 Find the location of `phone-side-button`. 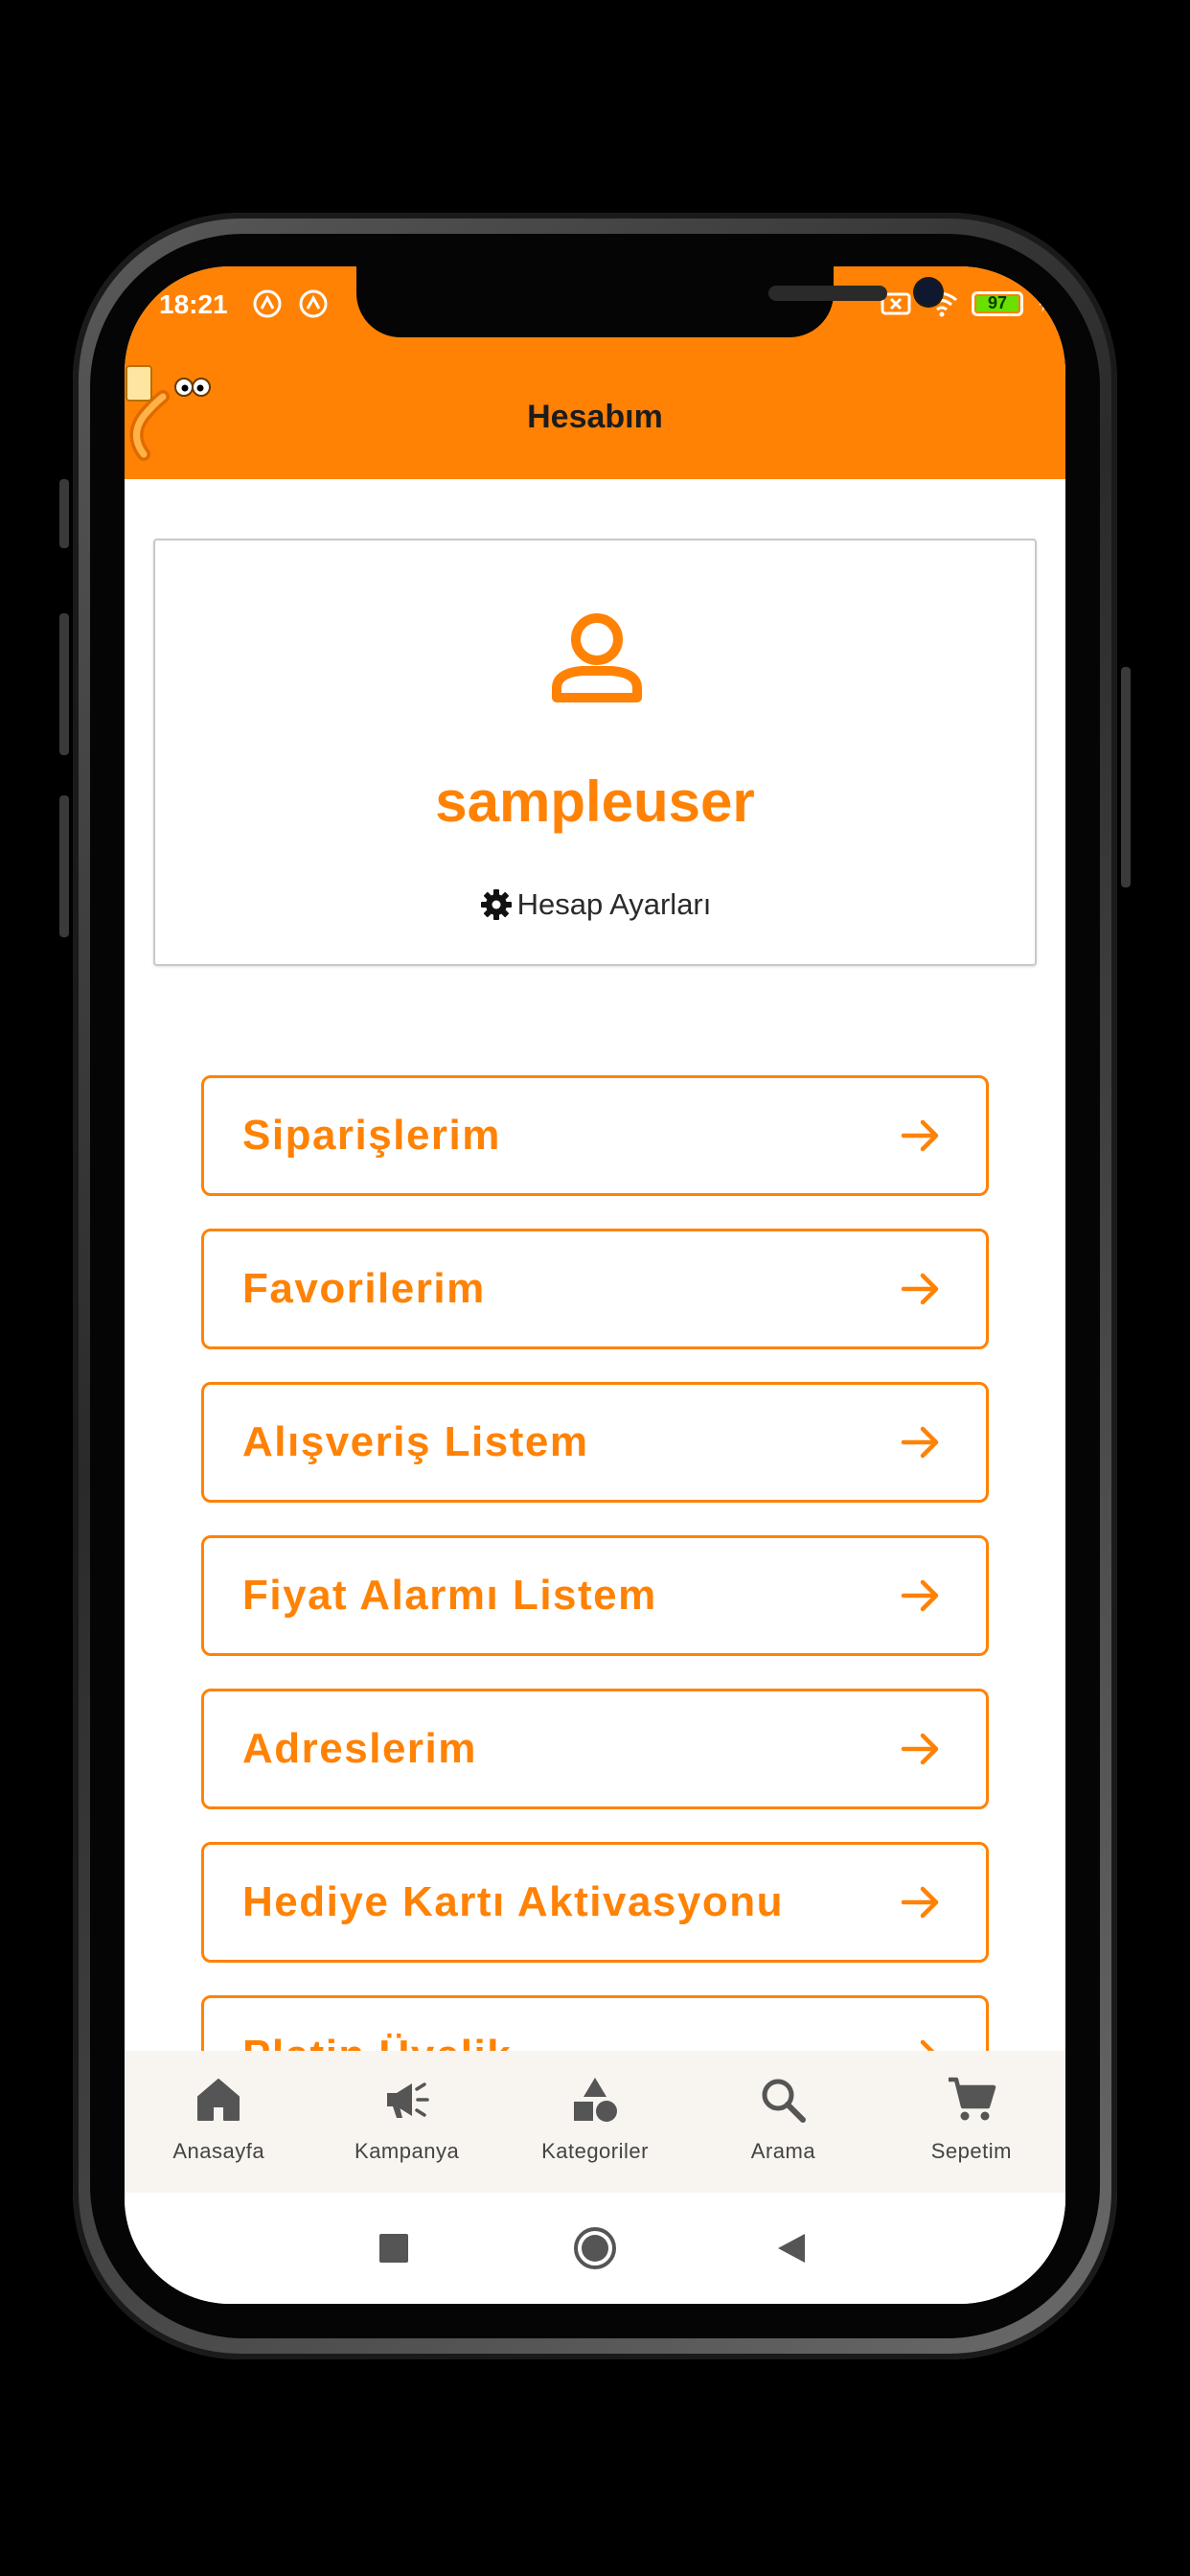

phone-side-button is located at coordinates (64, 513).